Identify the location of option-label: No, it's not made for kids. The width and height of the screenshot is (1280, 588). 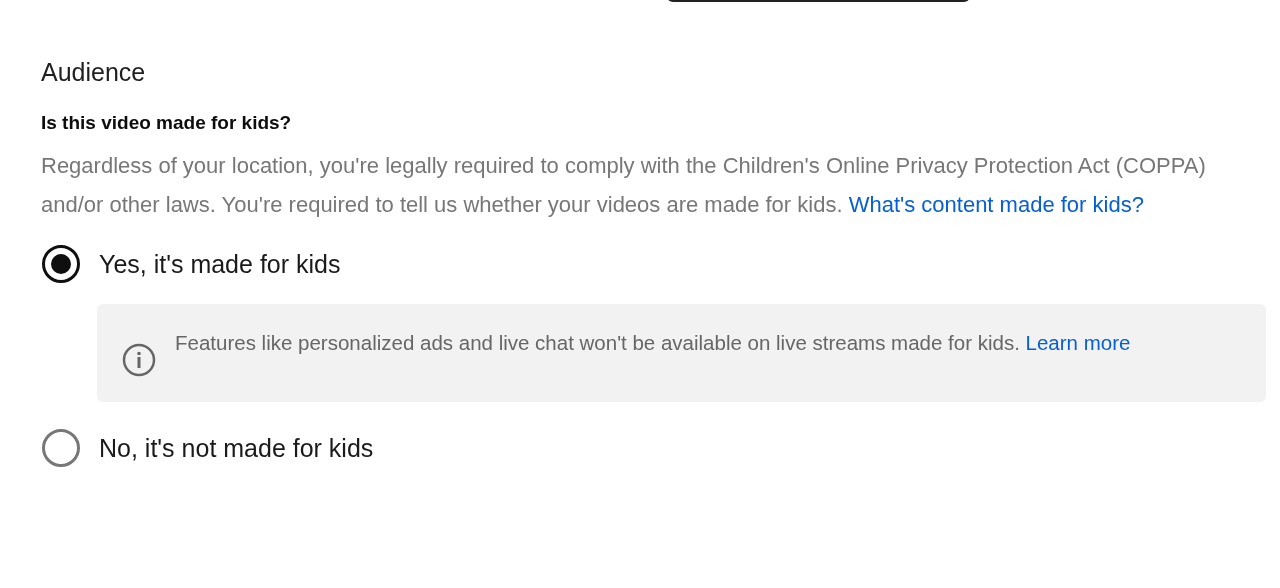
(236, 448).